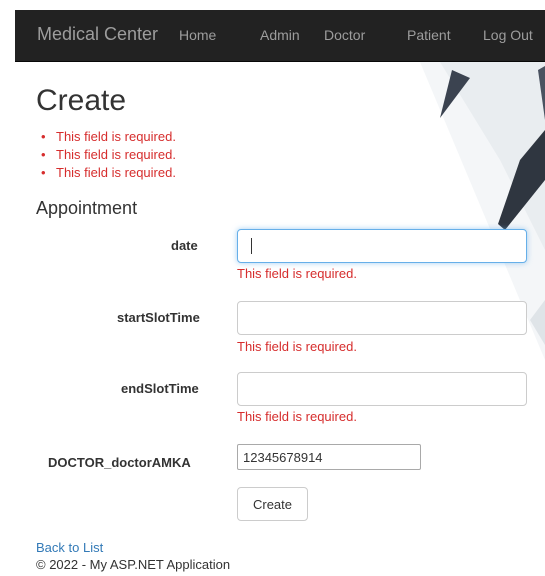 The image size is (545, 576). What do you see at coordinates (329, 457) in the screenshot?
I see `doctor-amka-input` at bounding box center [329, 457].